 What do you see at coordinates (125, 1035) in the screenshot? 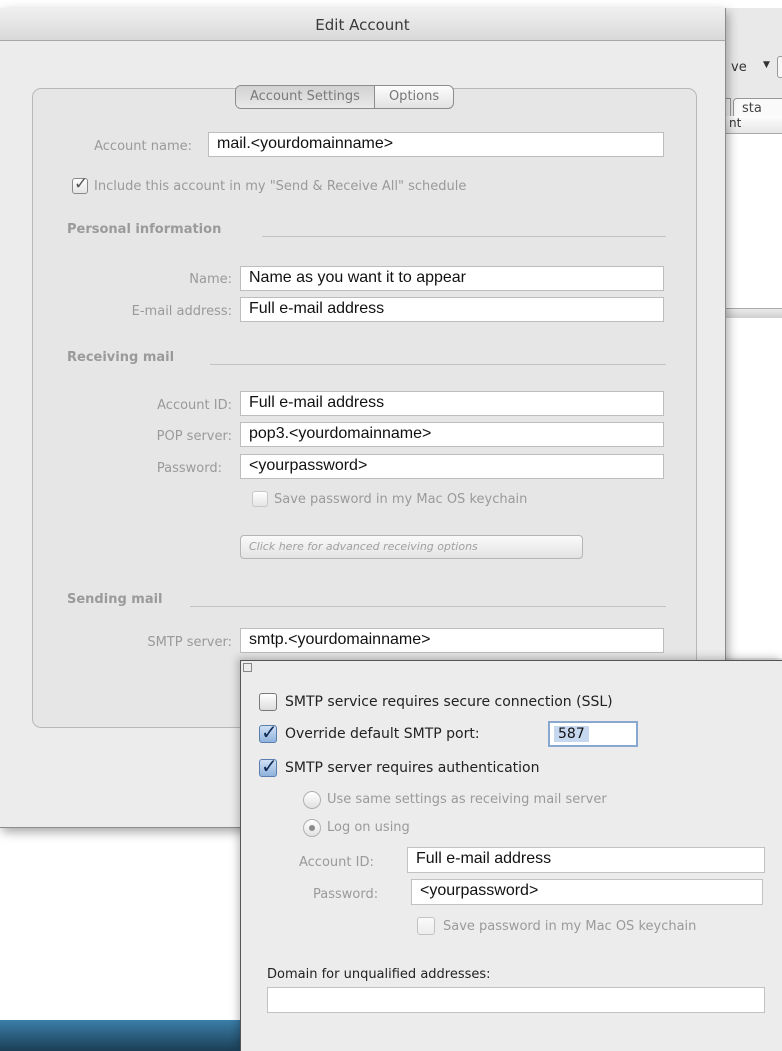
I see `desktop-dock-strip` at bounding box center [125, 1035].